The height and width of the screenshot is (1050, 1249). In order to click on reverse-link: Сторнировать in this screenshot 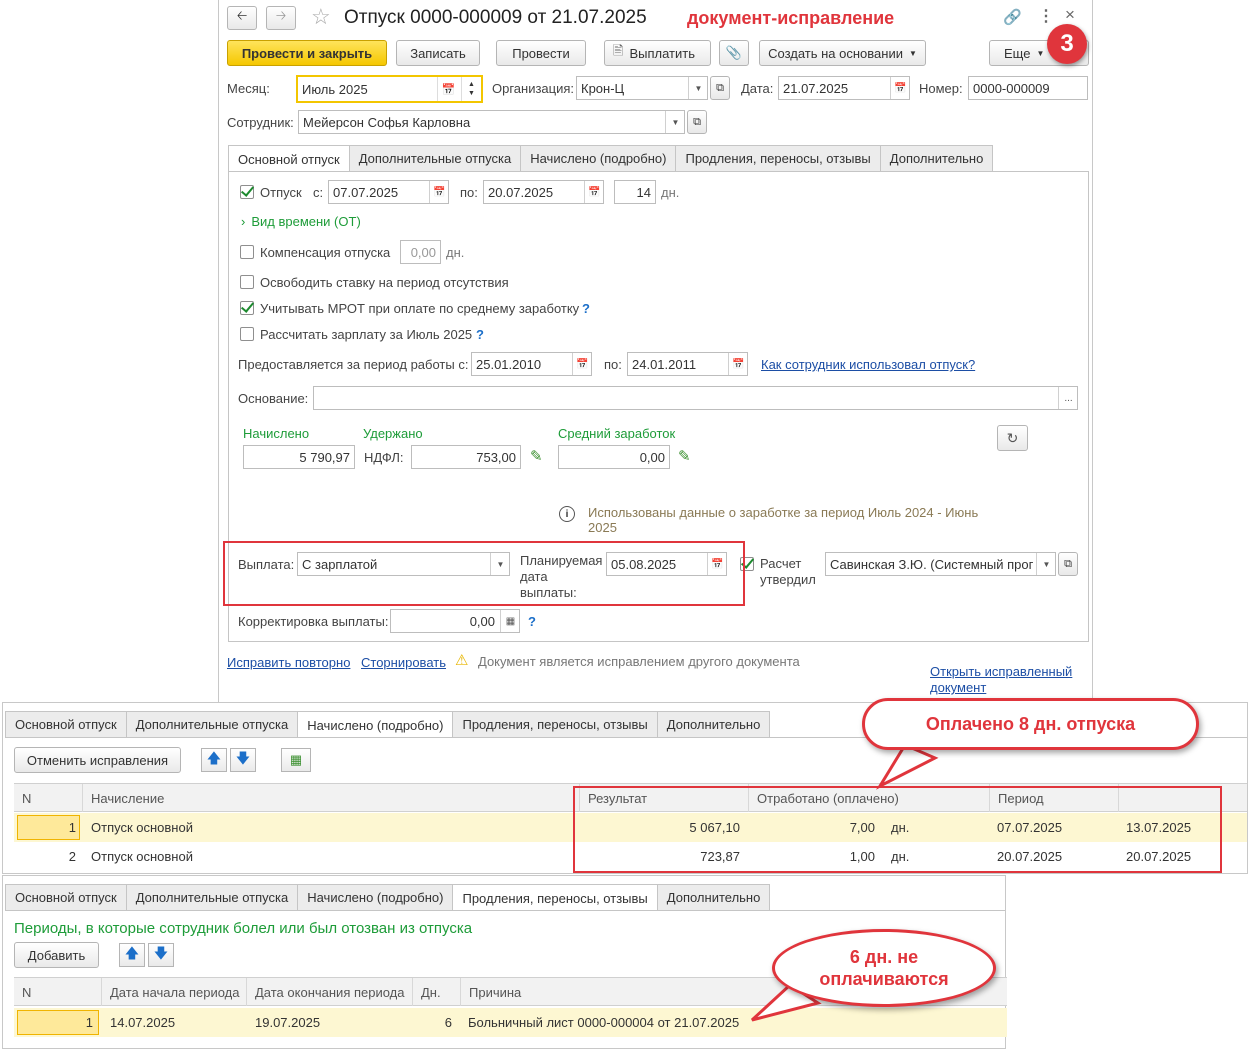, I will do `click(403, 662)`.